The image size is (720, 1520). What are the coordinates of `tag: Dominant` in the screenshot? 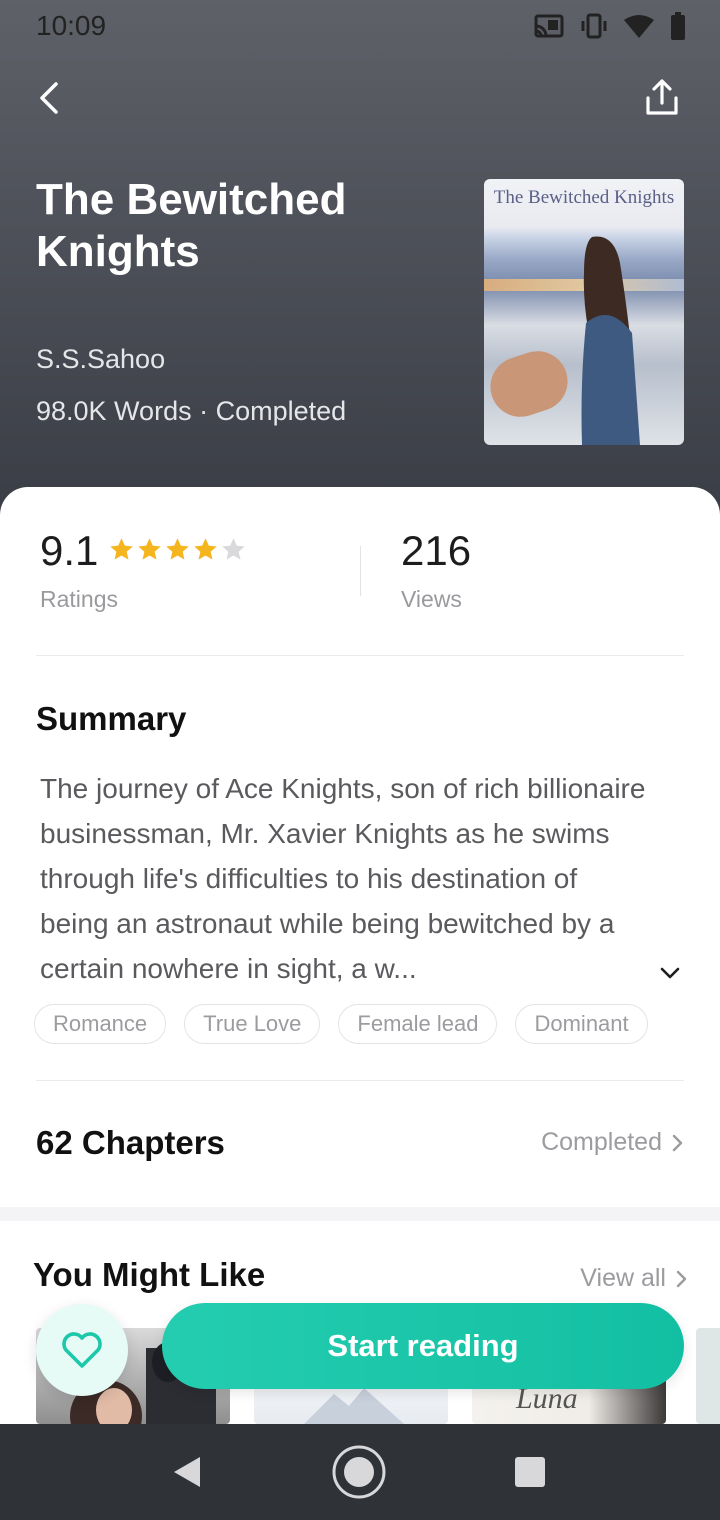 It's located at (581, 1024).